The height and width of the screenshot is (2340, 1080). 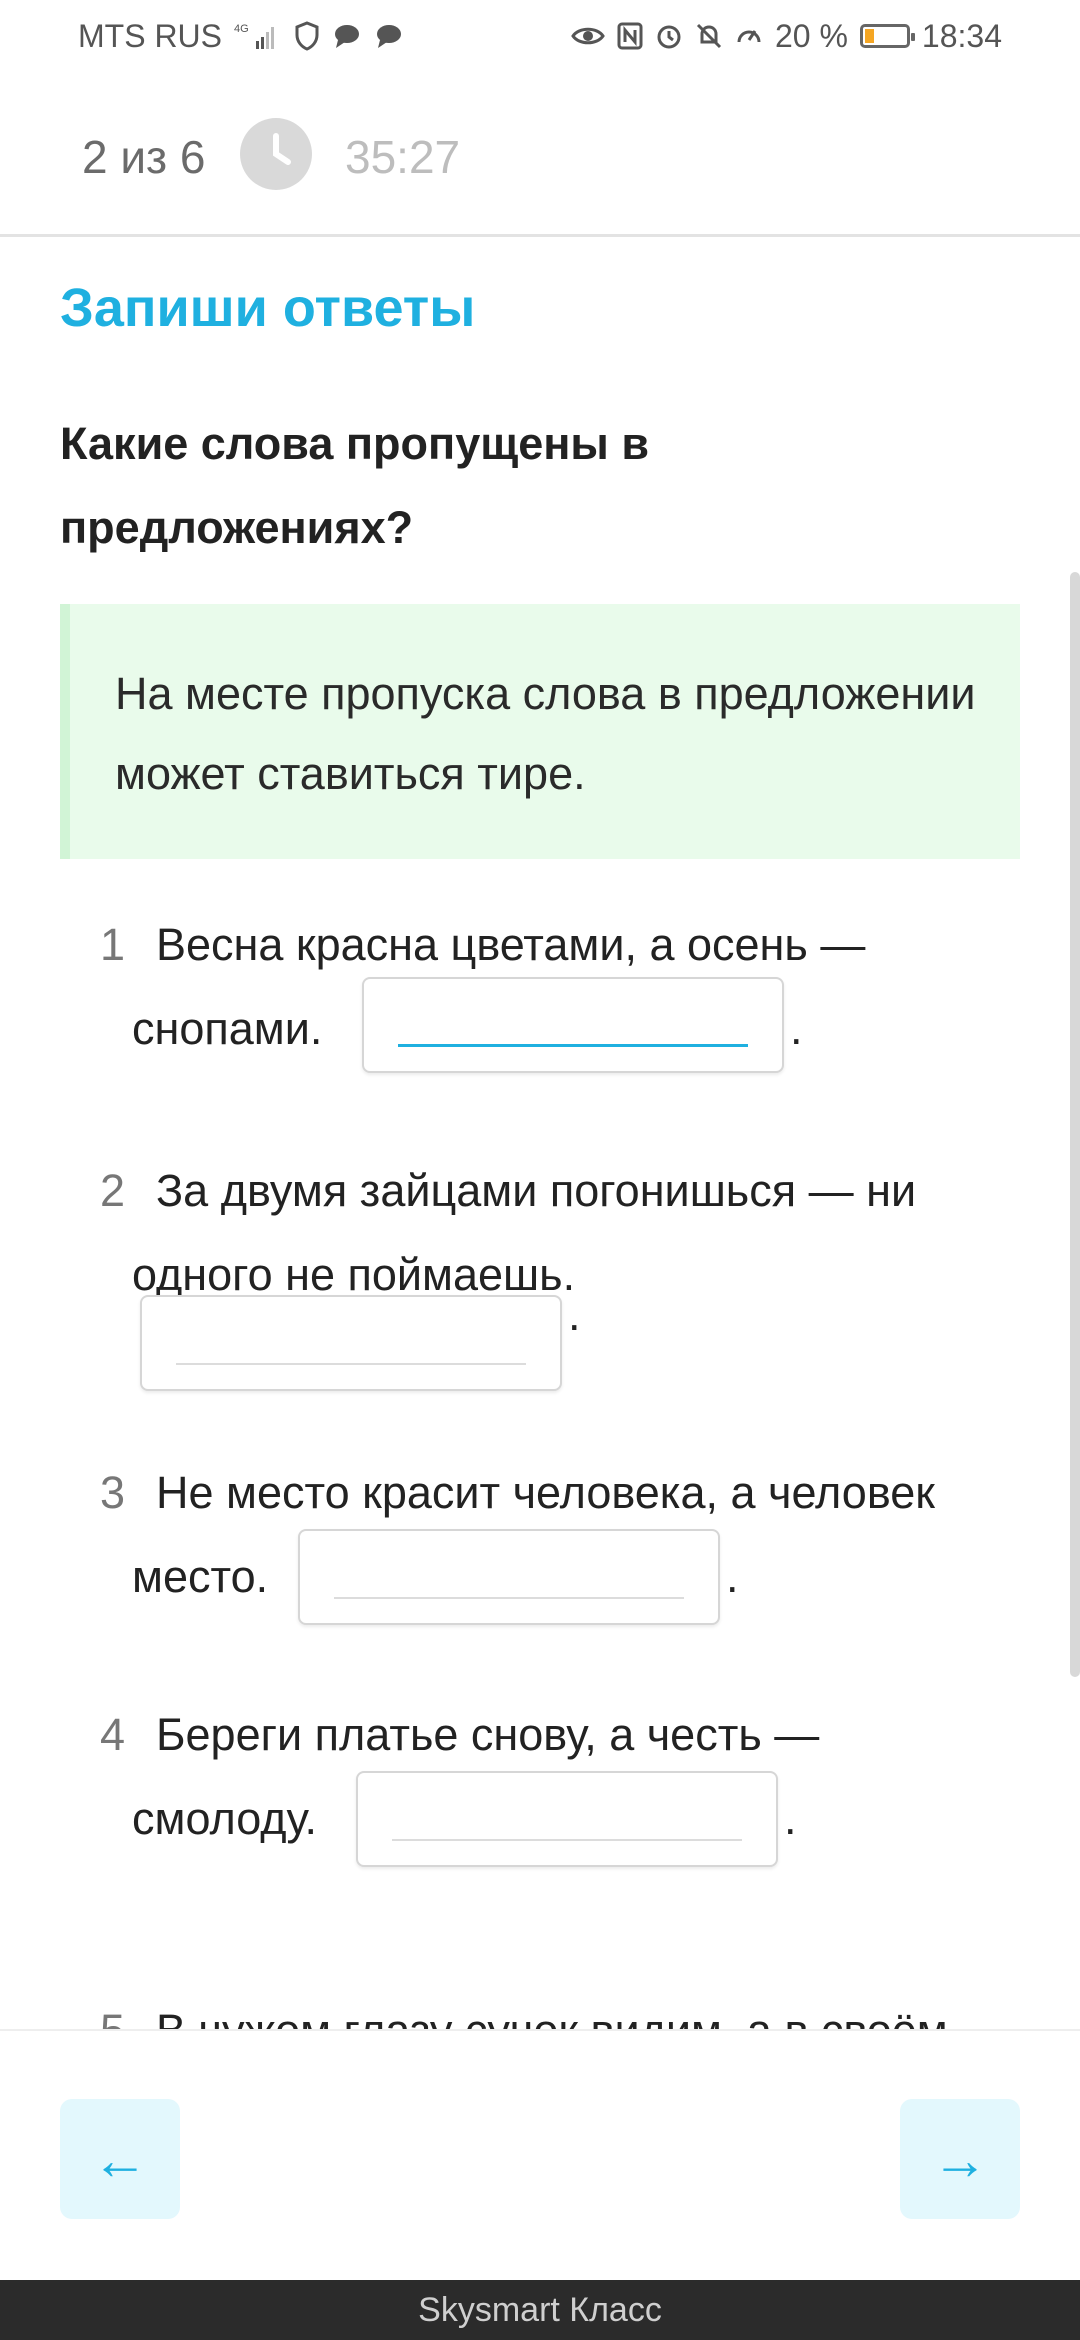 What do you see at coordinates (545, 1492) in the screenshot?
I see `item-text-line1: Не место красит человека, а человек` at bounding box center [545, 1492].